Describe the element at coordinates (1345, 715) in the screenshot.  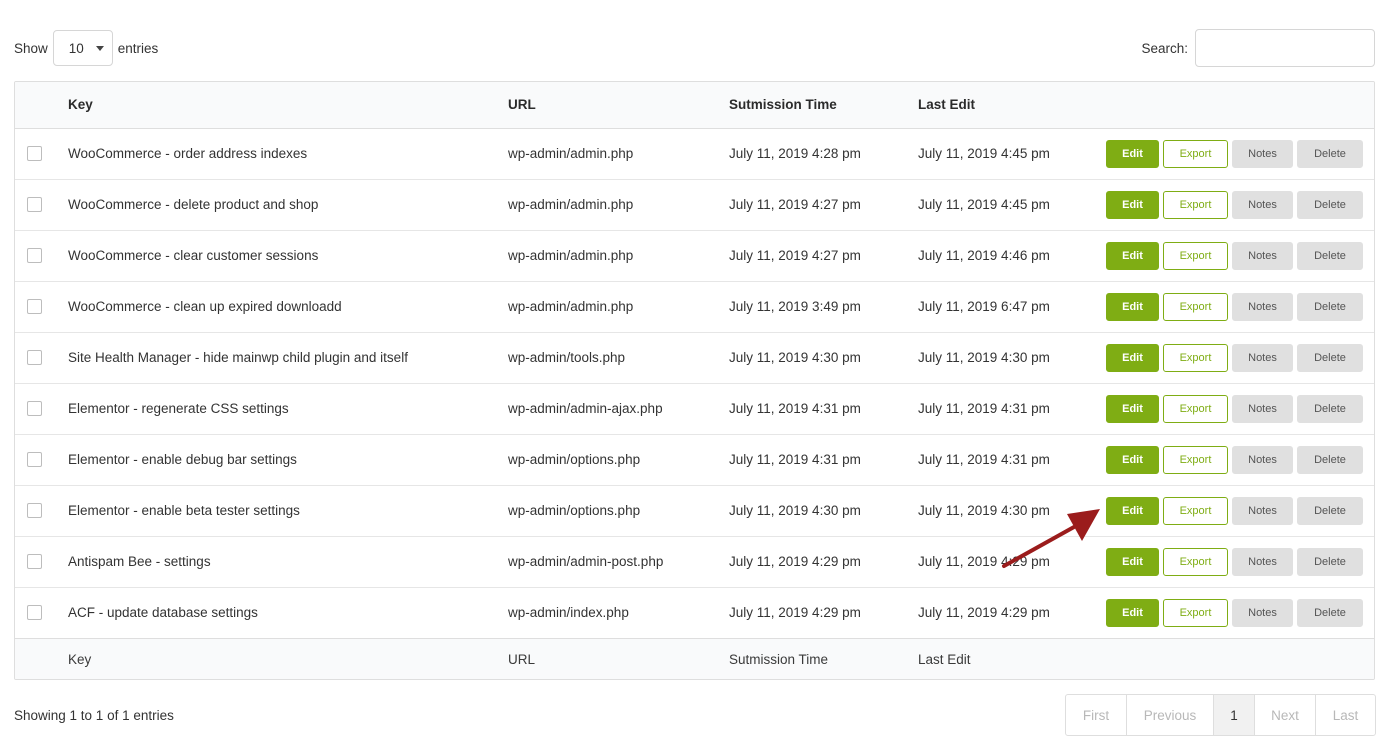
I see `pagination-last: Last` at that location.